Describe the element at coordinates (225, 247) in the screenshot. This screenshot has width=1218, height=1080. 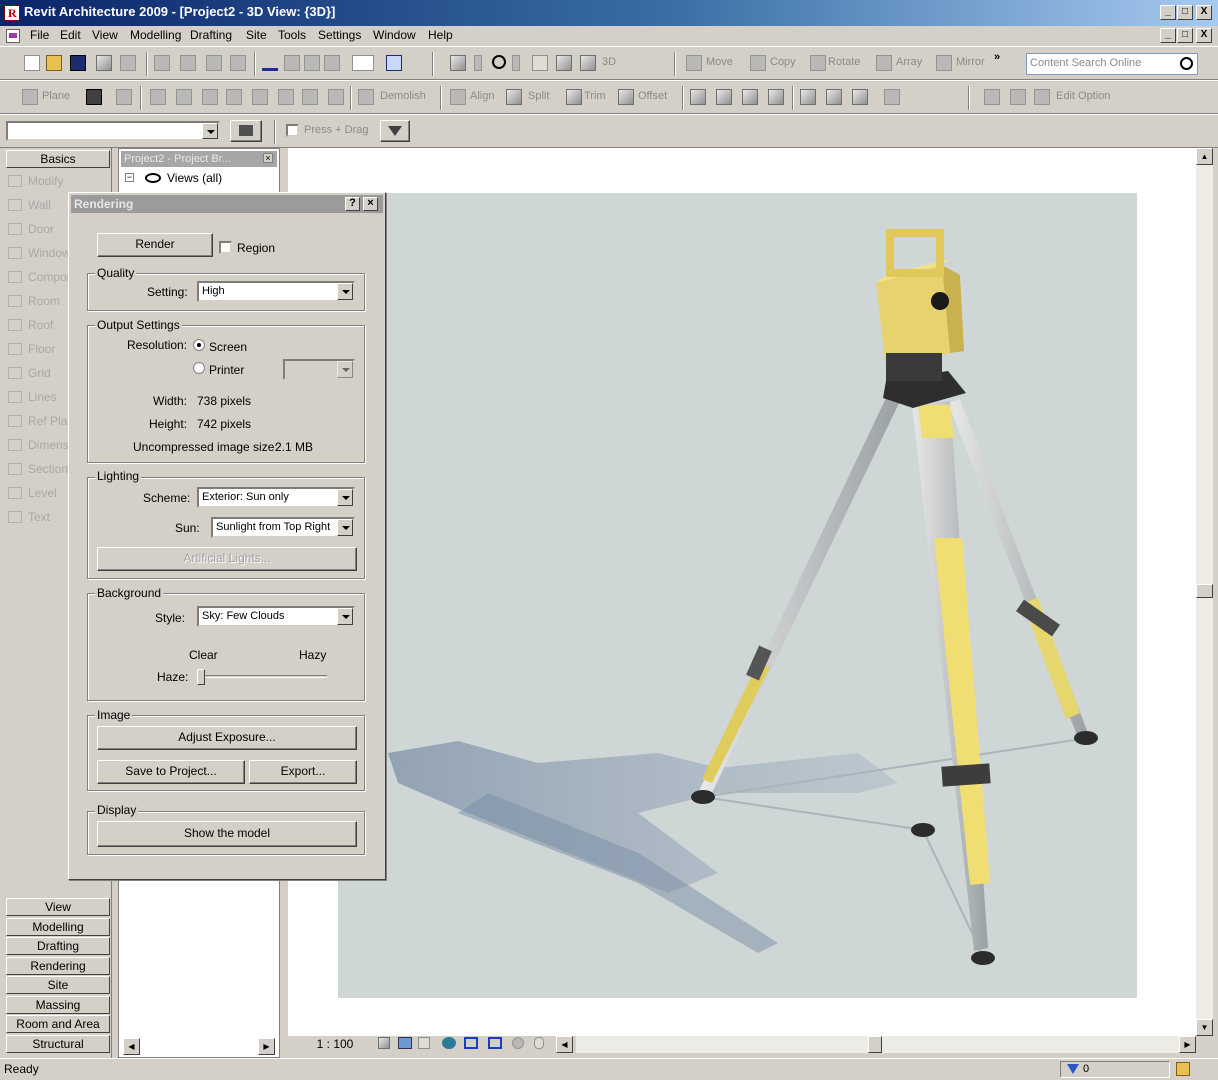
I see `region-checkbox` at that location.